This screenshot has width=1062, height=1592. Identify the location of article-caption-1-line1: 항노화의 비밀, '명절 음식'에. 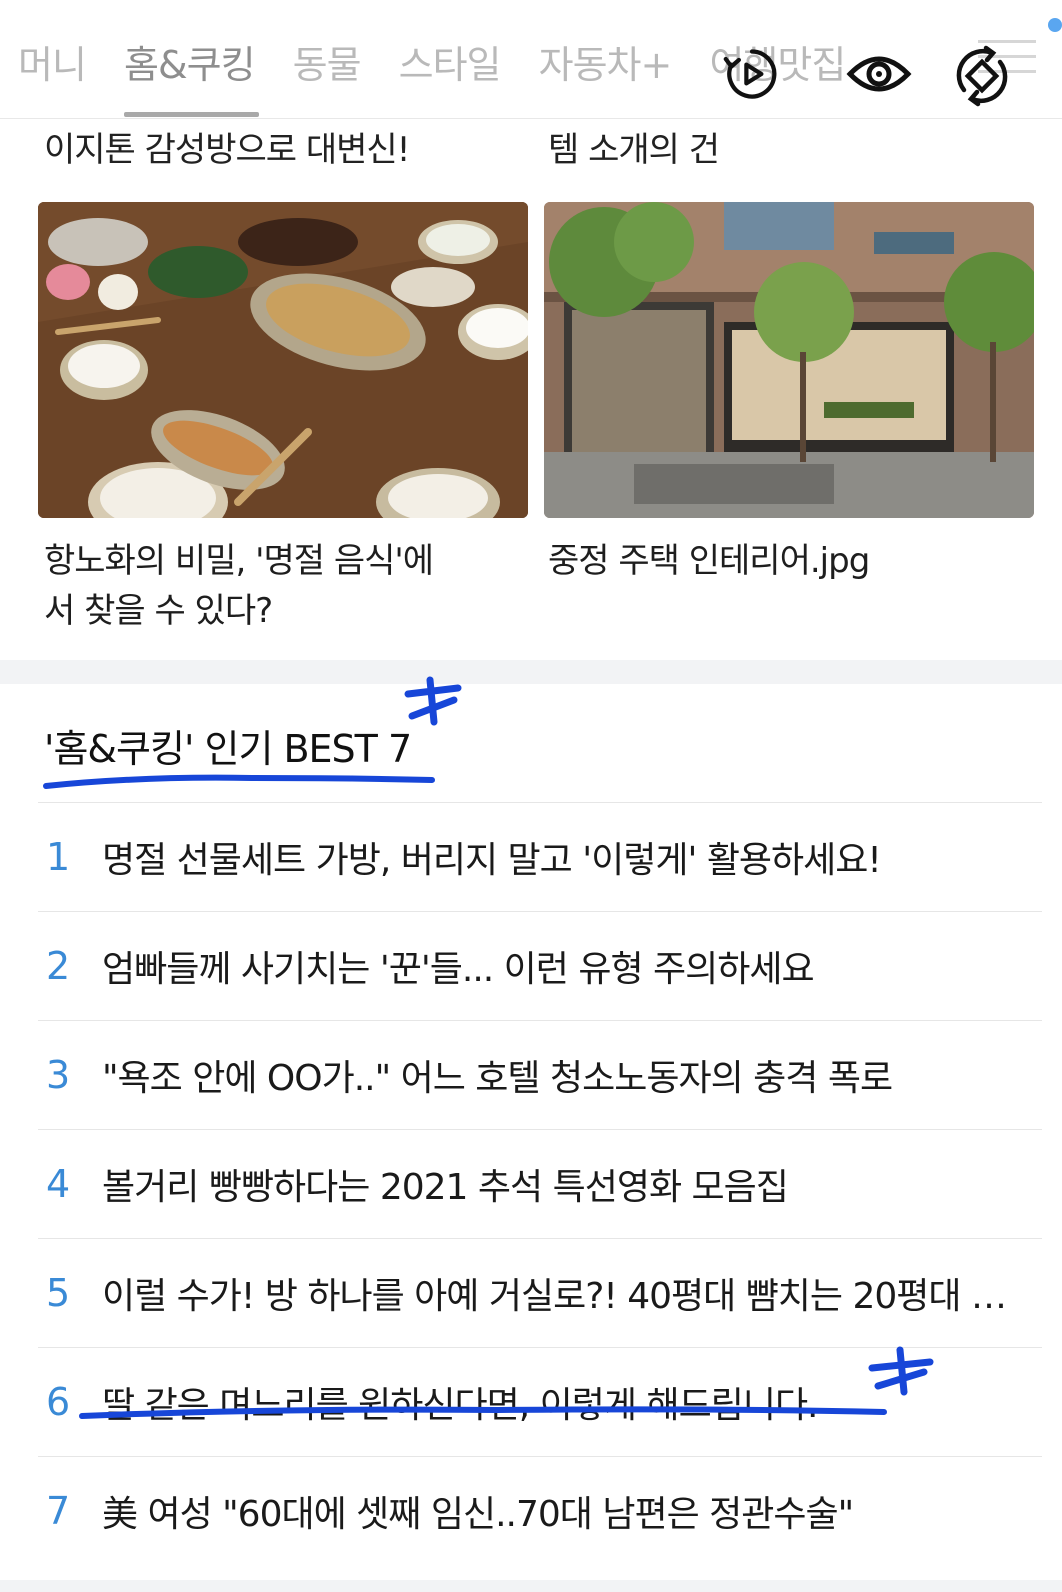
(239, 561).